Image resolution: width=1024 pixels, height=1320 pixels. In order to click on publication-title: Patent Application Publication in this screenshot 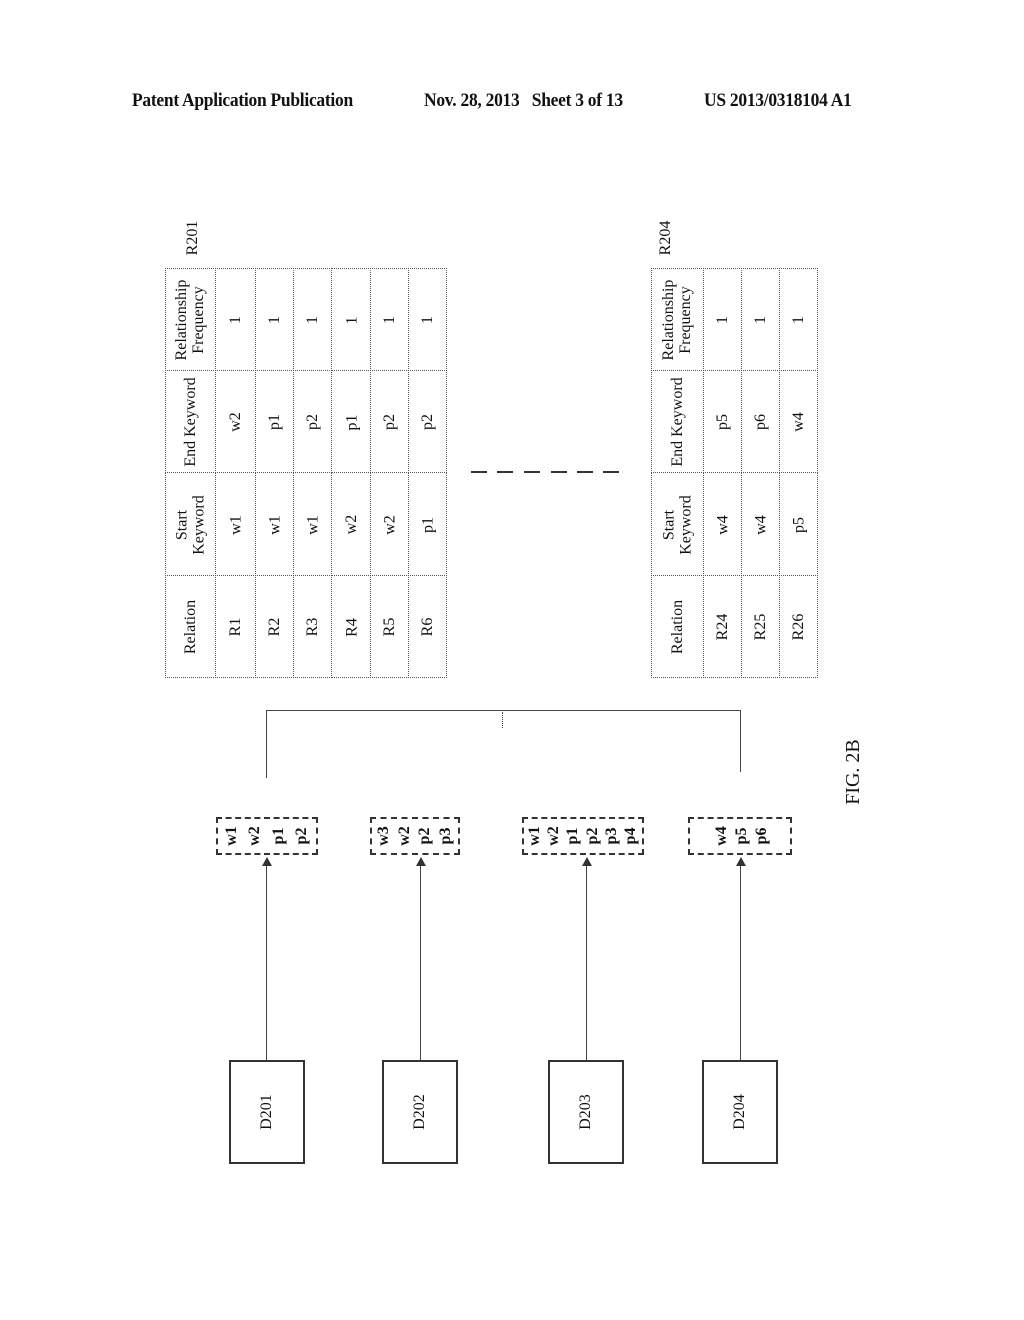, I will do `click(242, 100)`.